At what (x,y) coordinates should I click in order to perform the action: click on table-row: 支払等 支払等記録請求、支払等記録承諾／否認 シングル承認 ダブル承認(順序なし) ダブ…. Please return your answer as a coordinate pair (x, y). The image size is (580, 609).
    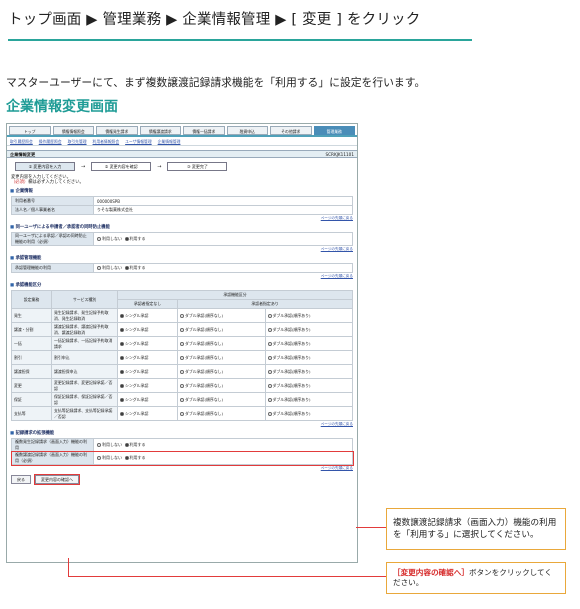
    Looking at the image, I should click on (182, 413).